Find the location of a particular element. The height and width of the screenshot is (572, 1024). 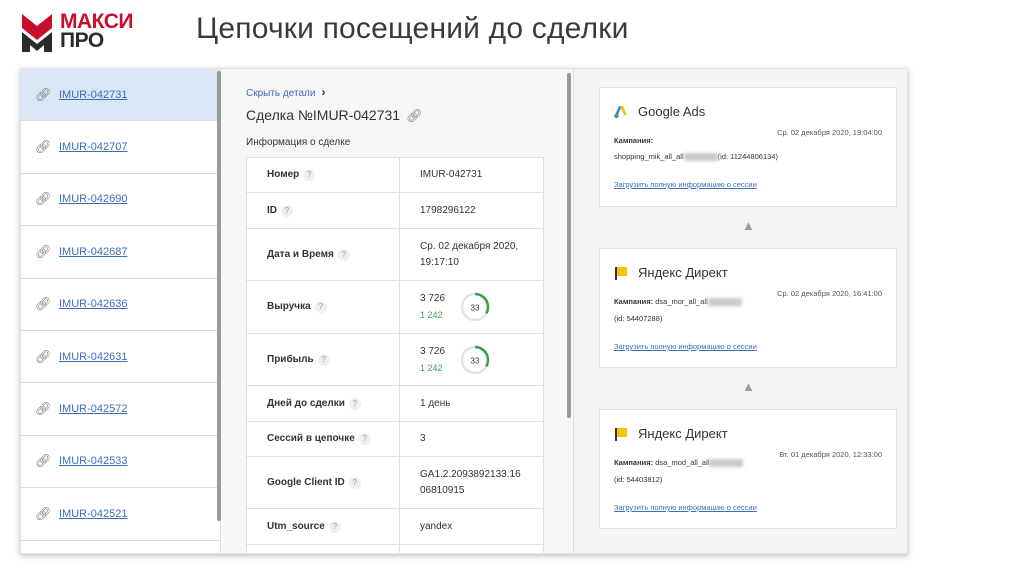

deal-list-item: 🔗︎ IMUR-042690 is located at coordinates (120, 200).